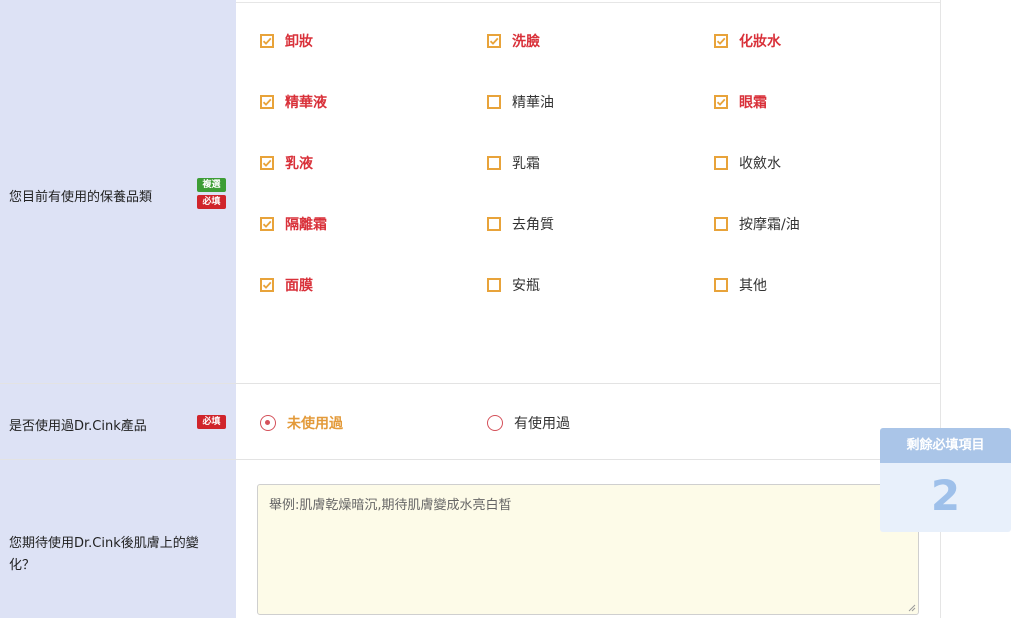 The height and width of the screenshot is (618, 1024). What do you see at coordinates (81, 197) in the screenshot?
I see `question-label: 您目前有使用的保養品類` at bounding box center [81, 197].